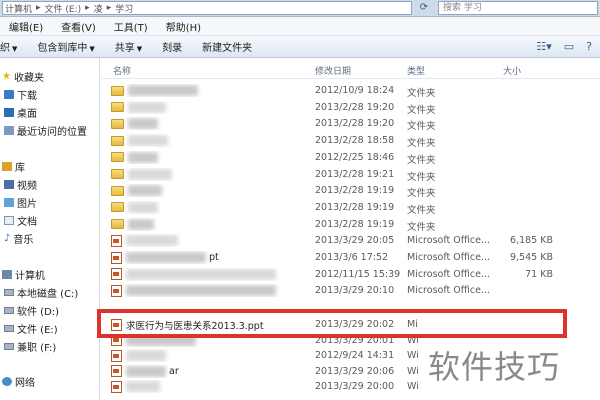 Image resolution: width=600 pixels, height=400 pixels. What do you see at coordinates (172, 46) in the screenshot?
I see `burn-button: 刻录` at bounding box center [172, 46].